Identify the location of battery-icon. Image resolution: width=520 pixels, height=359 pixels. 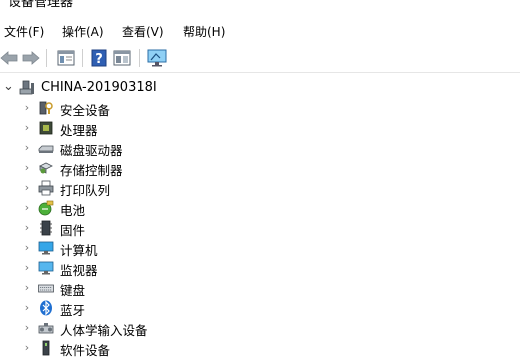
(46, 208).